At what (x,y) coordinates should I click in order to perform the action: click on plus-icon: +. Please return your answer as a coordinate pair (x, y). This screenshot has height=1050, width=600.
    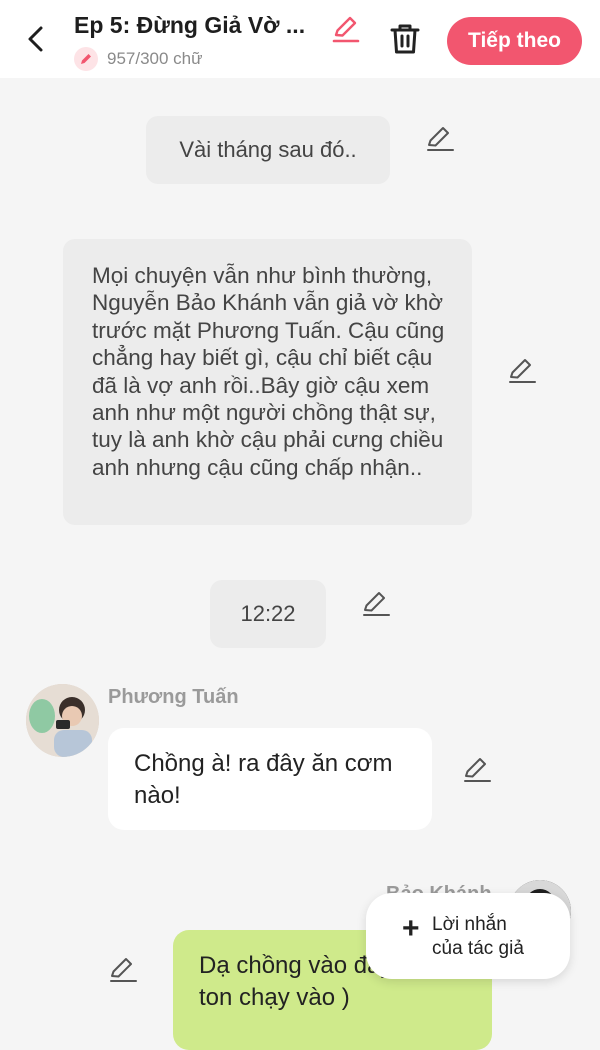
    Looking at the image, I should click on (411, 928).